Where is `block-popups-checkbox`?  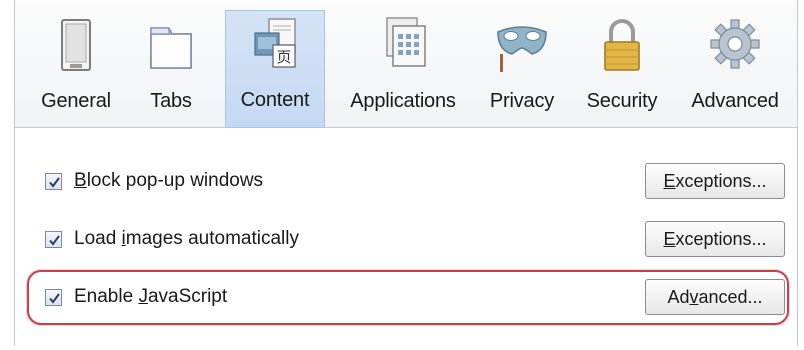 block-popups-checkbox is located at coordinates (53, 181).